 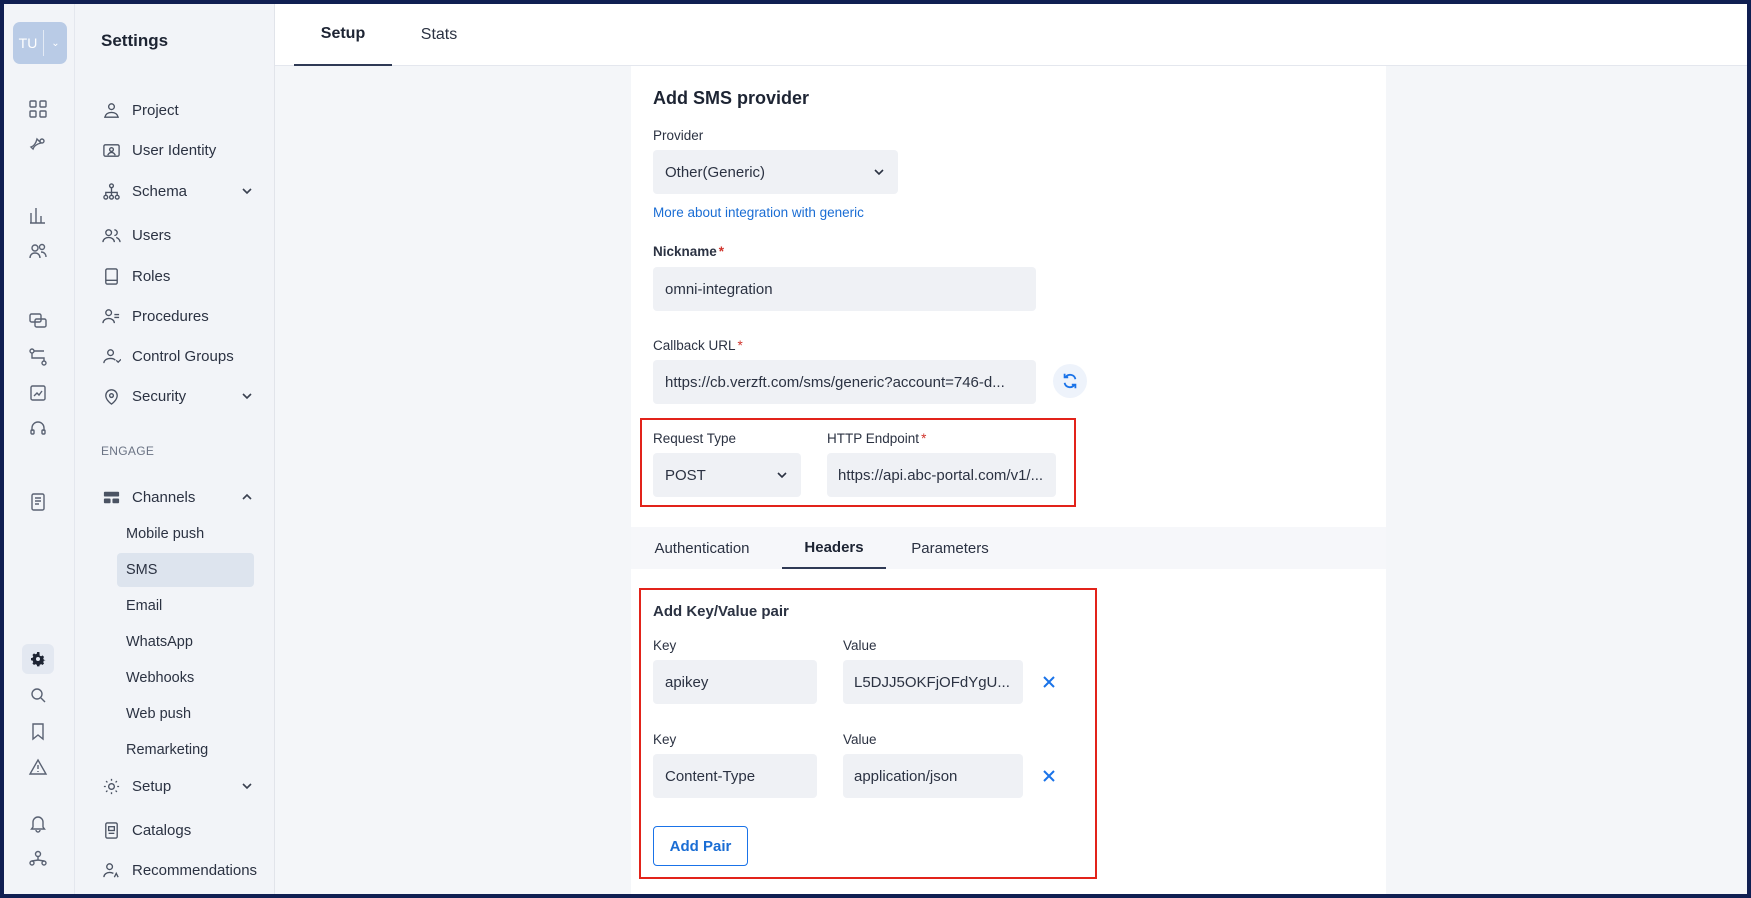 I want to click on users-icon, so click(x=111, y=235).